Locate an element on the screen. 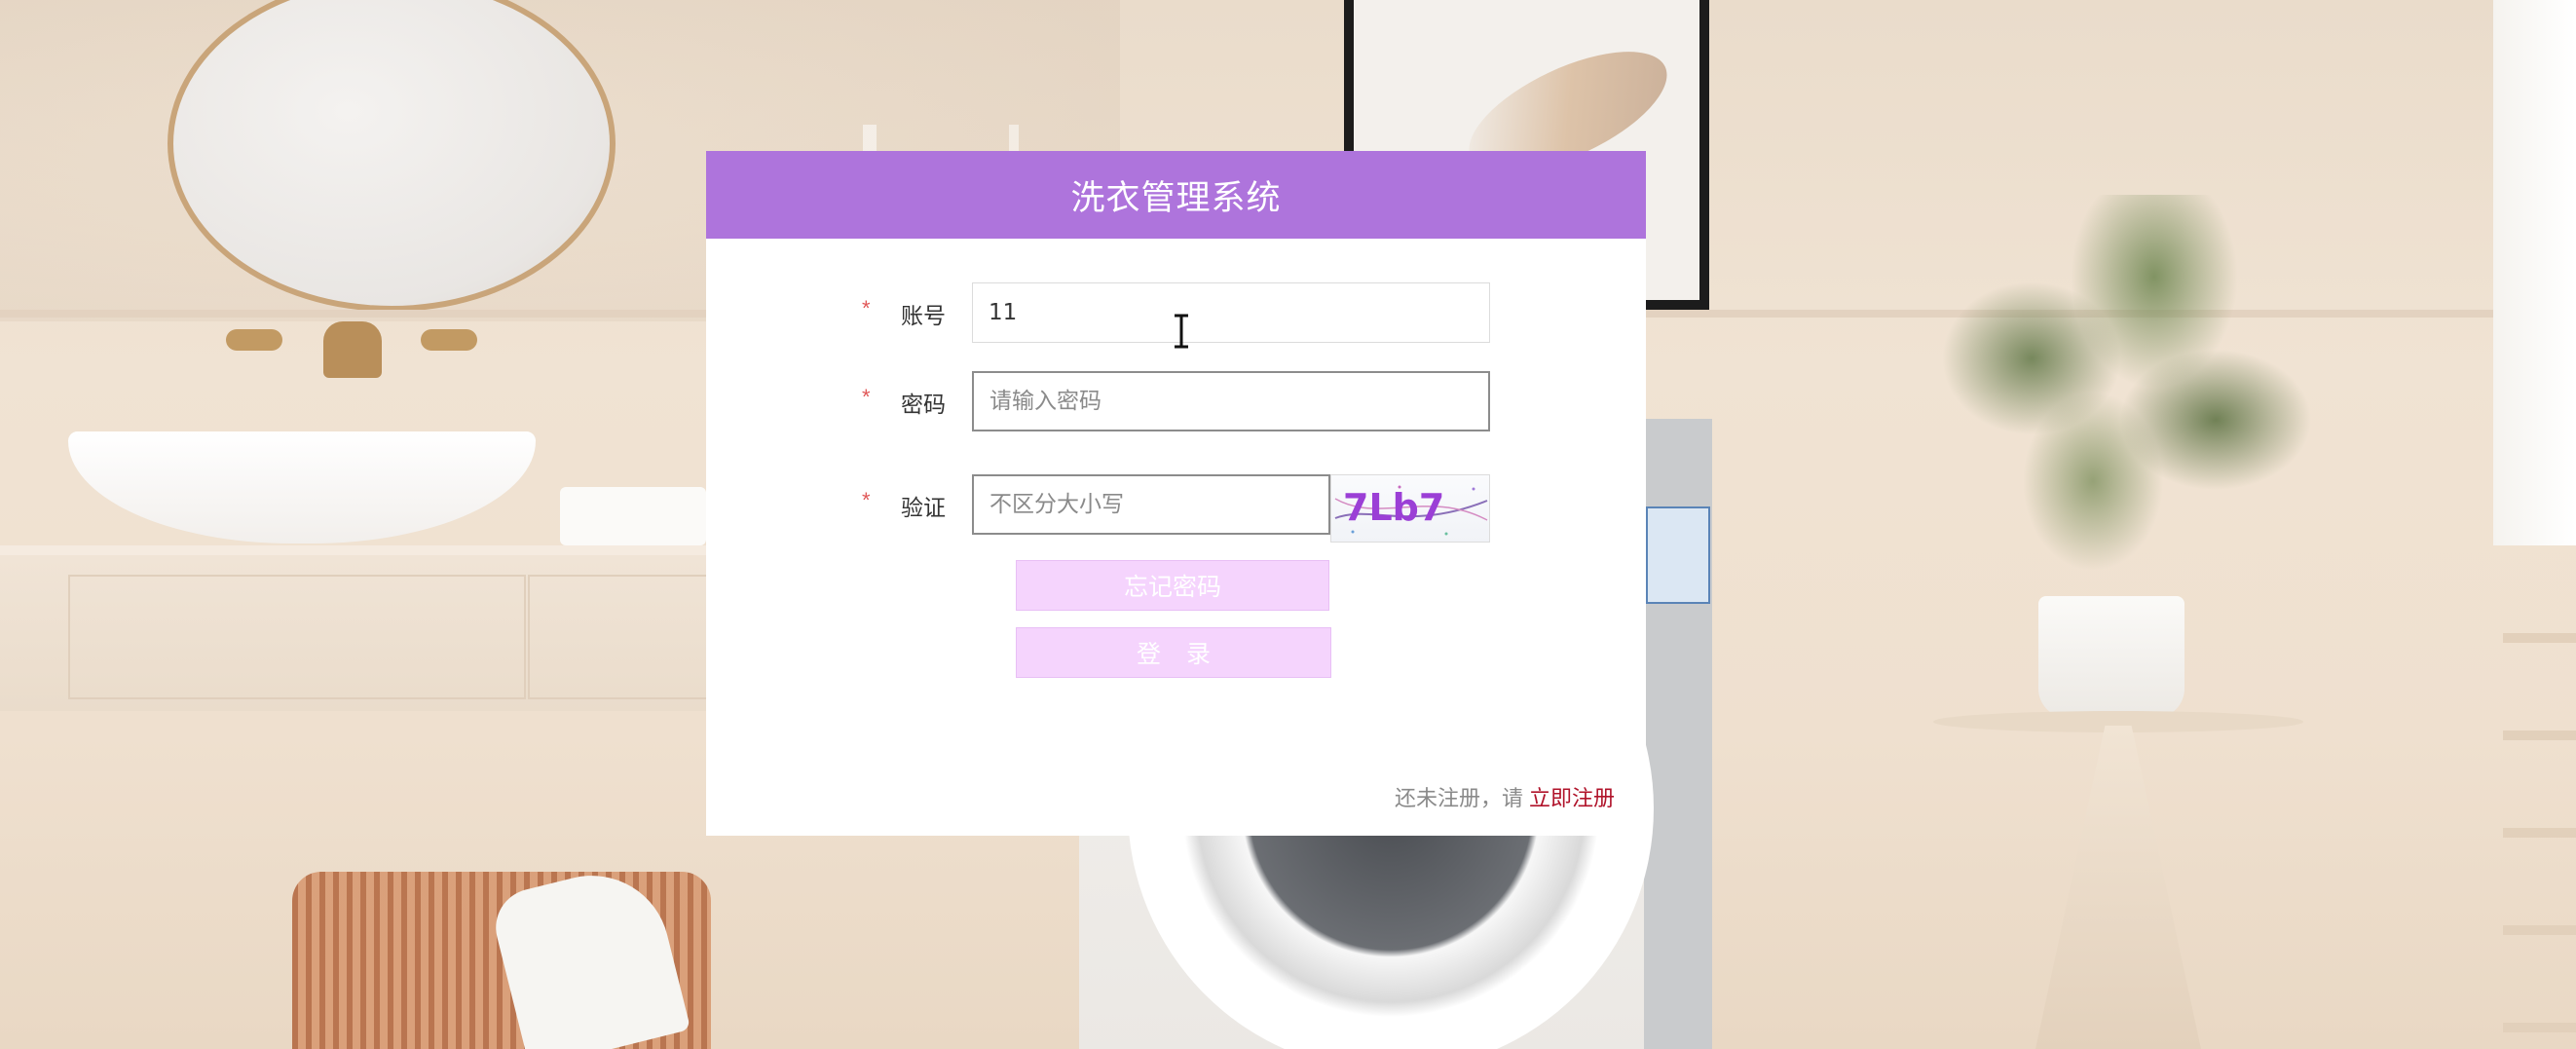 This screenshot has height=1049, width=2576. login-button: 登录 is located at coordinates (1173, 652).